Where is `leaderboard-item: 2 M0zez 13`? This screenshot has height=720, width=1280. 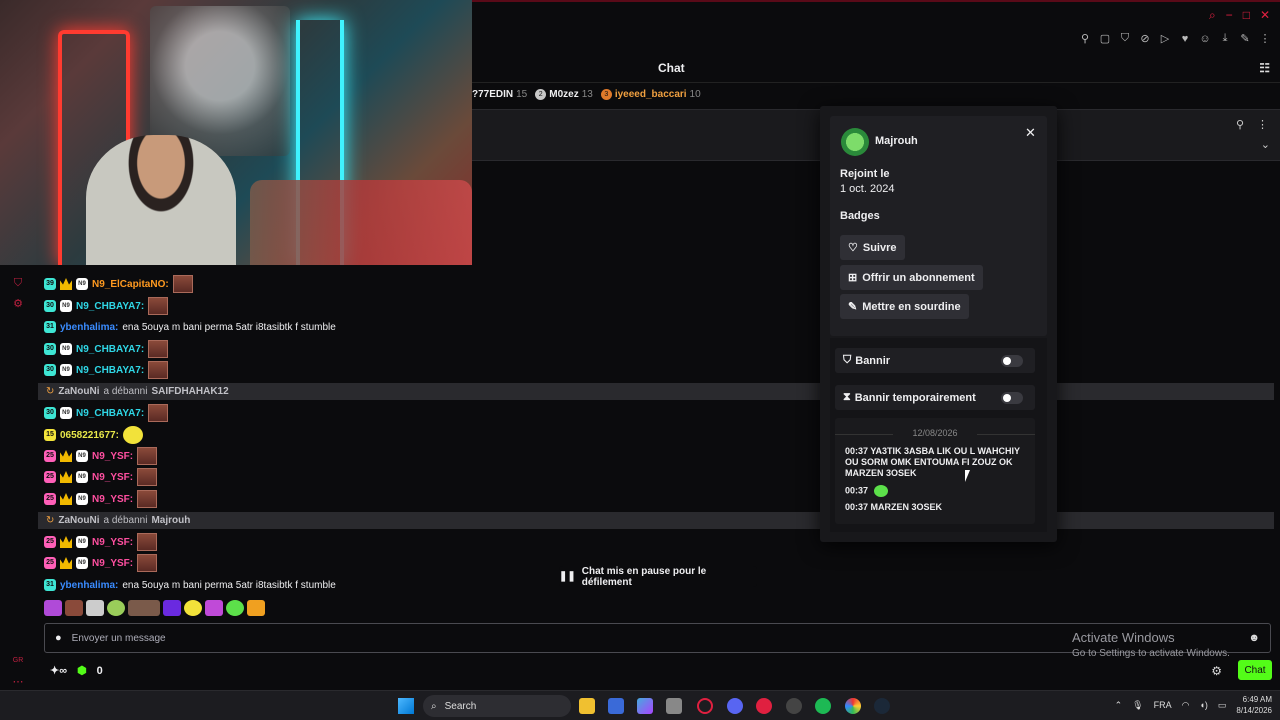 leaderboard-item: 2 M0zez 13 is located at coordinates (564, 94).